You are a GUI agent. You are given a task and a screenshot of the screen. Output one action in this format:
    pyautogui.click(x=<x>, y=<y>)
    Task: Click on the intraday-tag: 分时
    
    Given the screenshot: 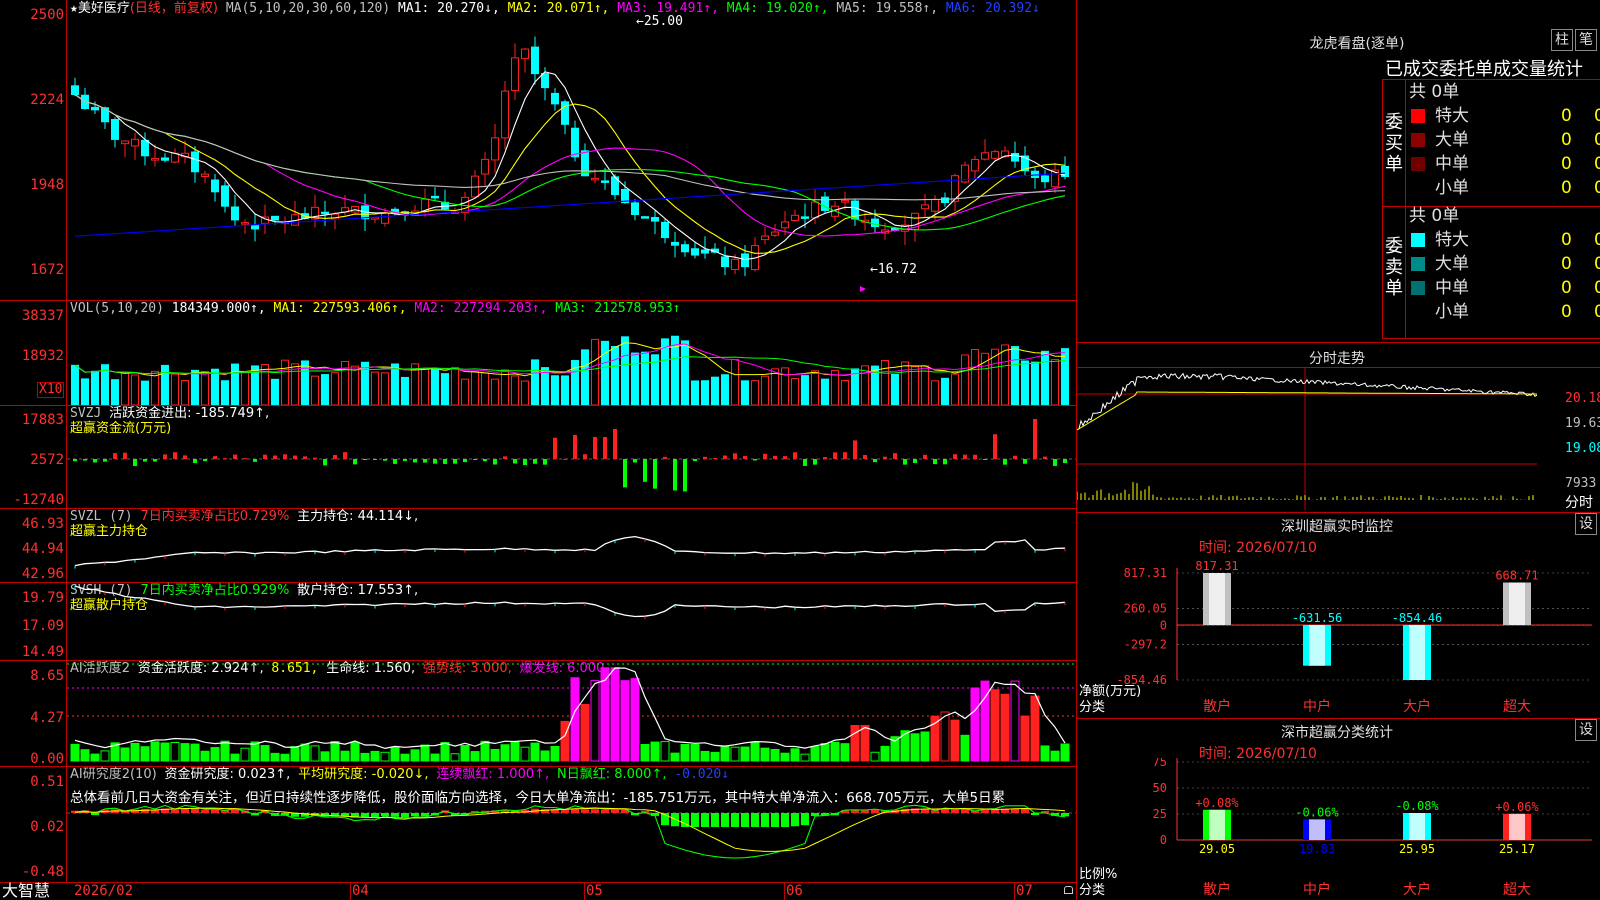 What is the action you would take?
    pyautogui.click(x=1579, y=502)
    